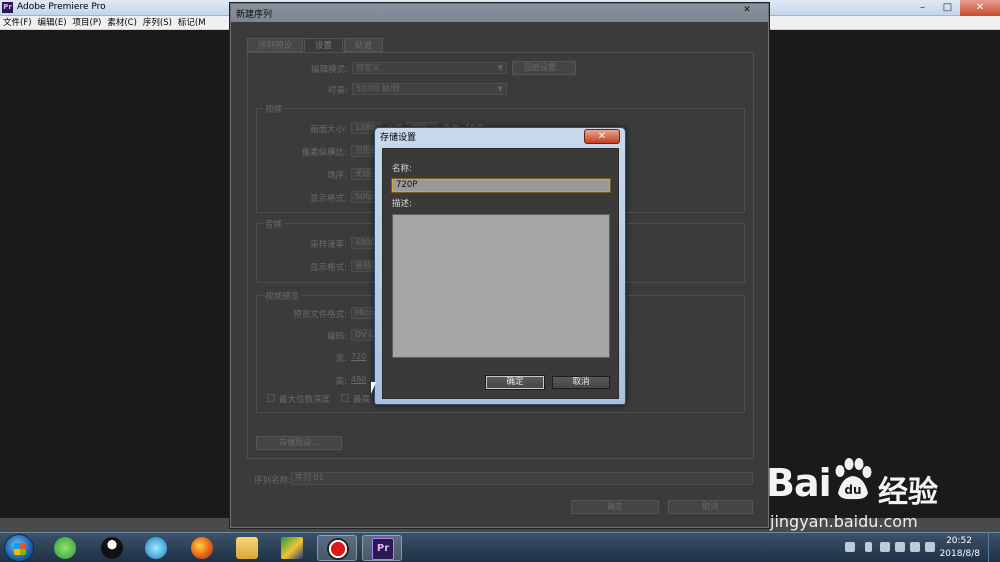 The height and width of the screenshot is (562, 1000). I want to click on save-settings-close-button: ✕, so click(602, 136).